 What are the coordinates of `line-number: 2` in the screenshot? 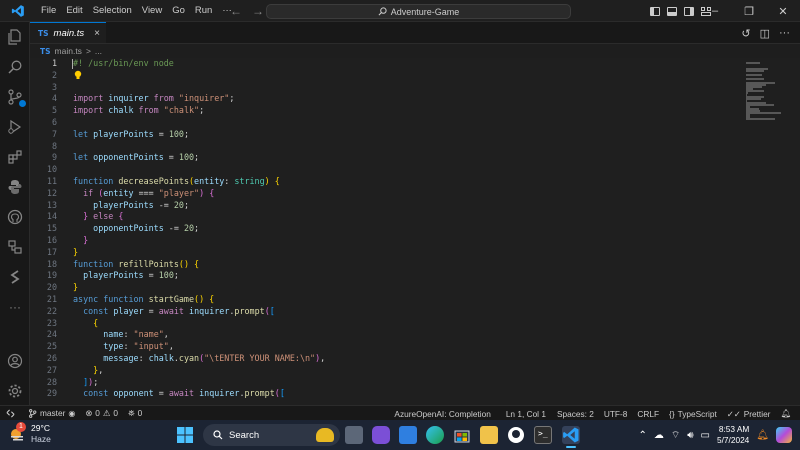 It's located at (54, 74).